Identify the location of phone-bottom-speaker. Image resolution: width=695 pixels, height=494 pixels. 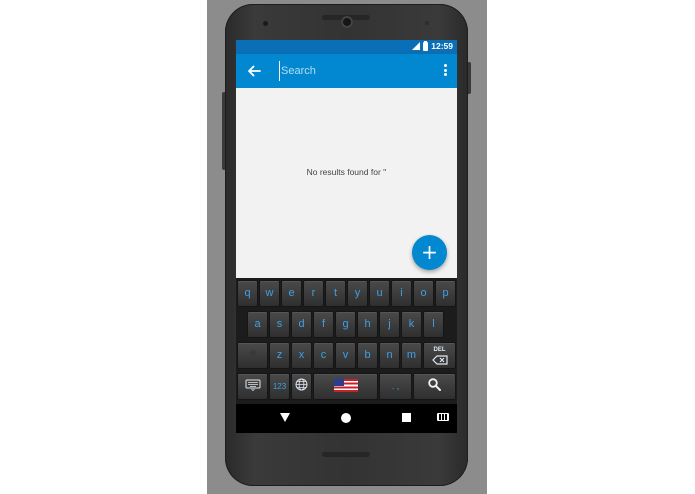
(346, 454).